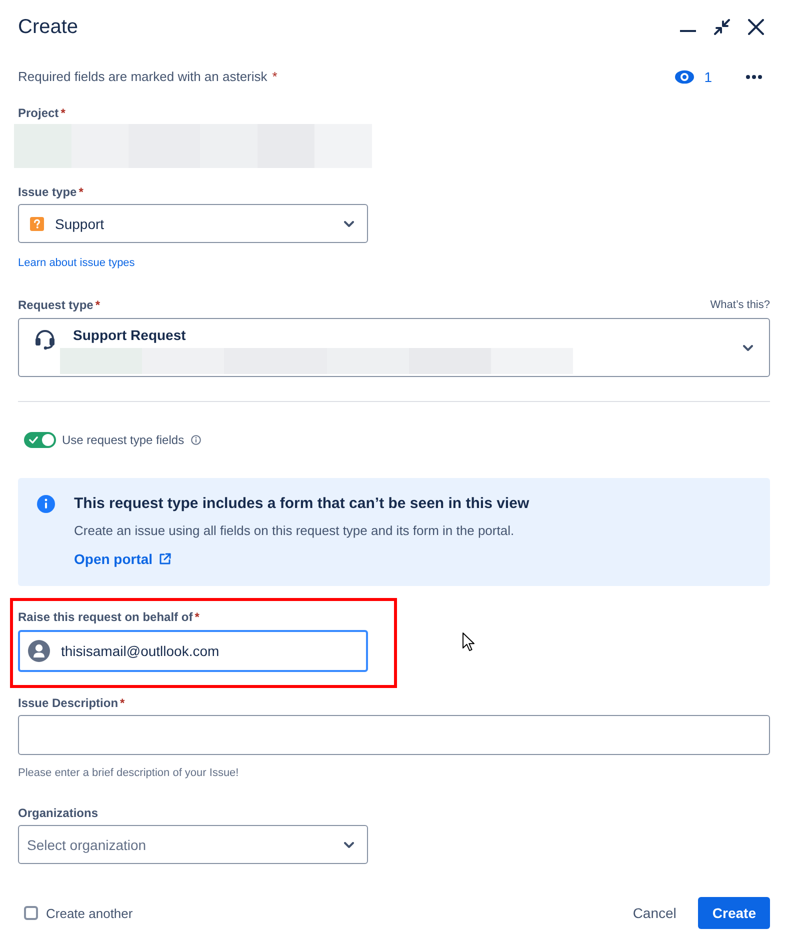 The width and height of the screenshot is (787, 938). I want to click on check-icon, so click(33, 440).